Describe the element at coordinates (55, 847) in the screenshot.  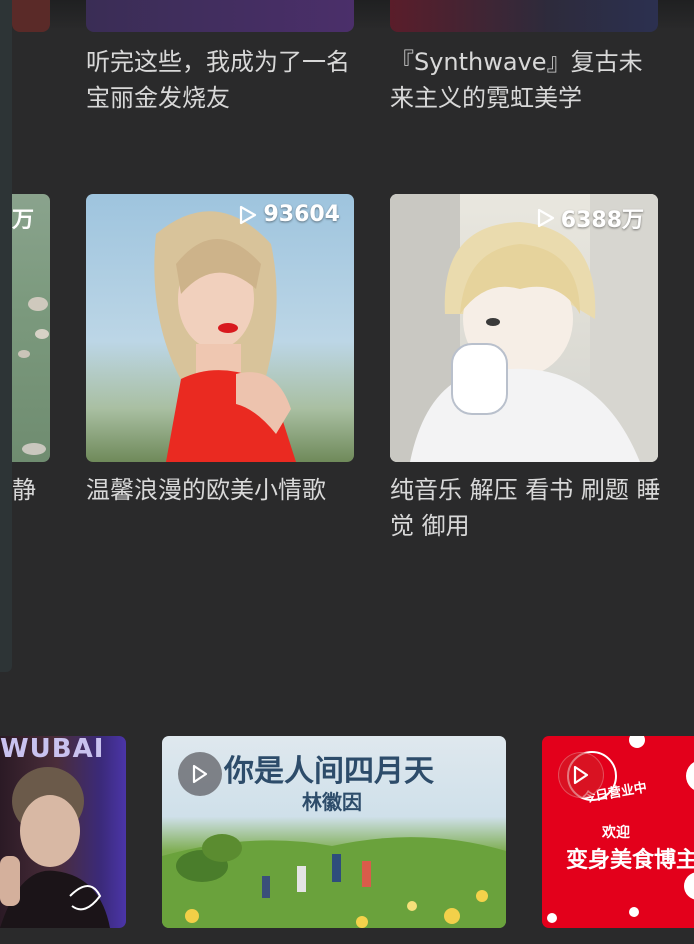
I see `singer-portrait` at that location.